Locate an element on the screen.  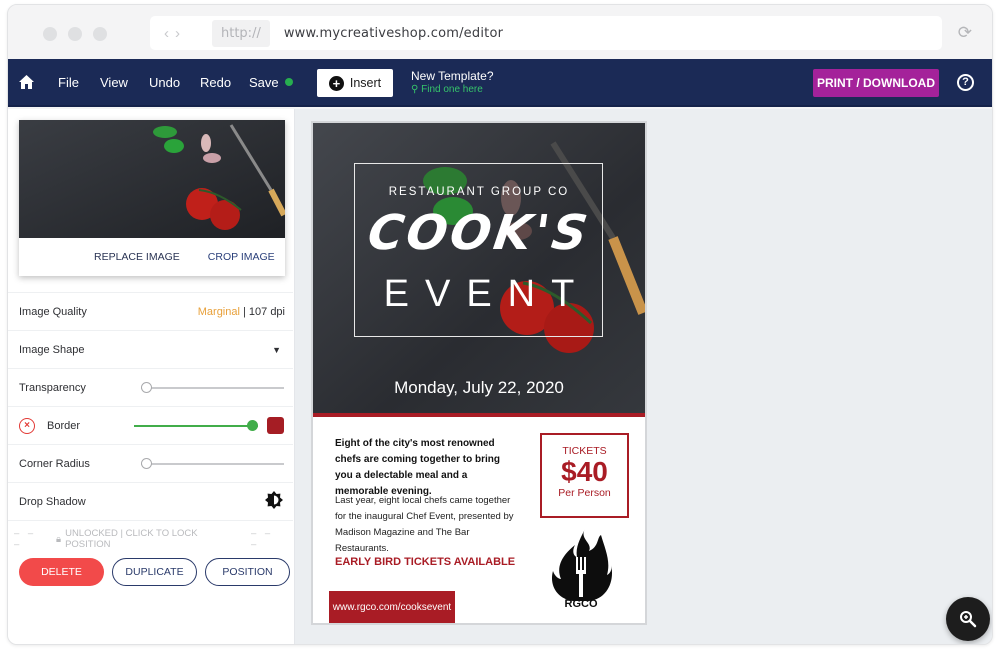
website-box: www.rgco.com/cooksevent is located at coordinates (392, 607).